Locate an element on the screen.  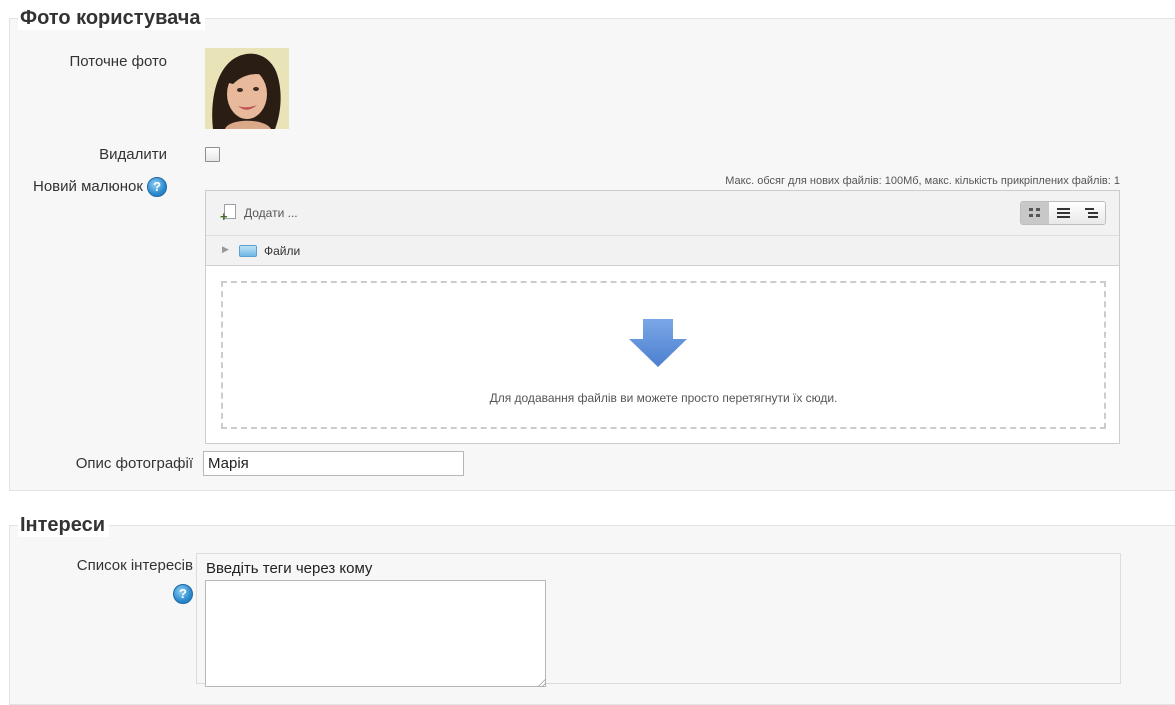
view-mode-switcher is located at coordinates (1063, 213).